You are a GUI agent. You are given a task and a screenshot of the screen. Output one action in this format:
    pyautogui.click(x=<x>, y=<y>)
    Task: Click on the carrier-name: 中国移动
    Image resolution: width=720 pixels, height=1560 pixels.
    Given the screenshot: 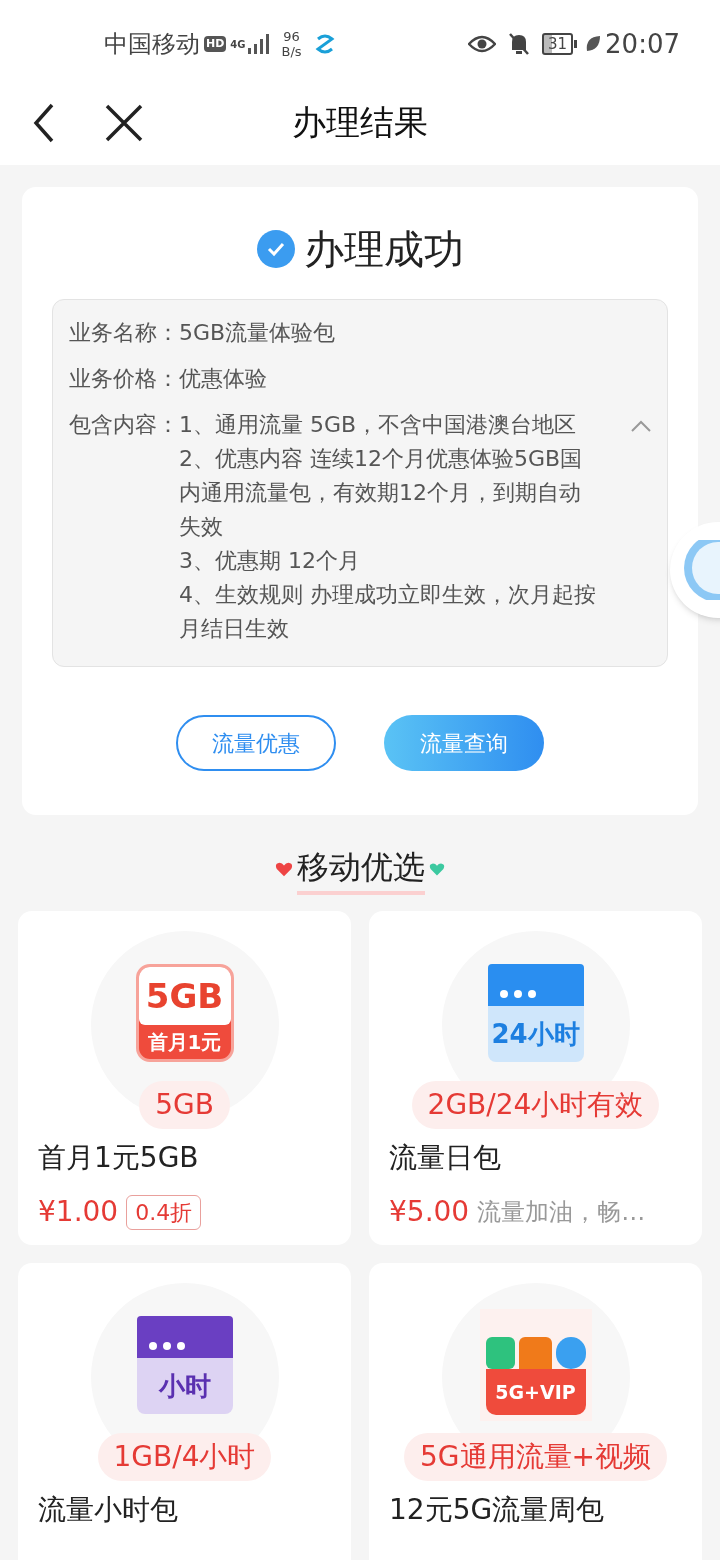 What is the action you would take?
    pyautogui.click(x=152, y=44)
    